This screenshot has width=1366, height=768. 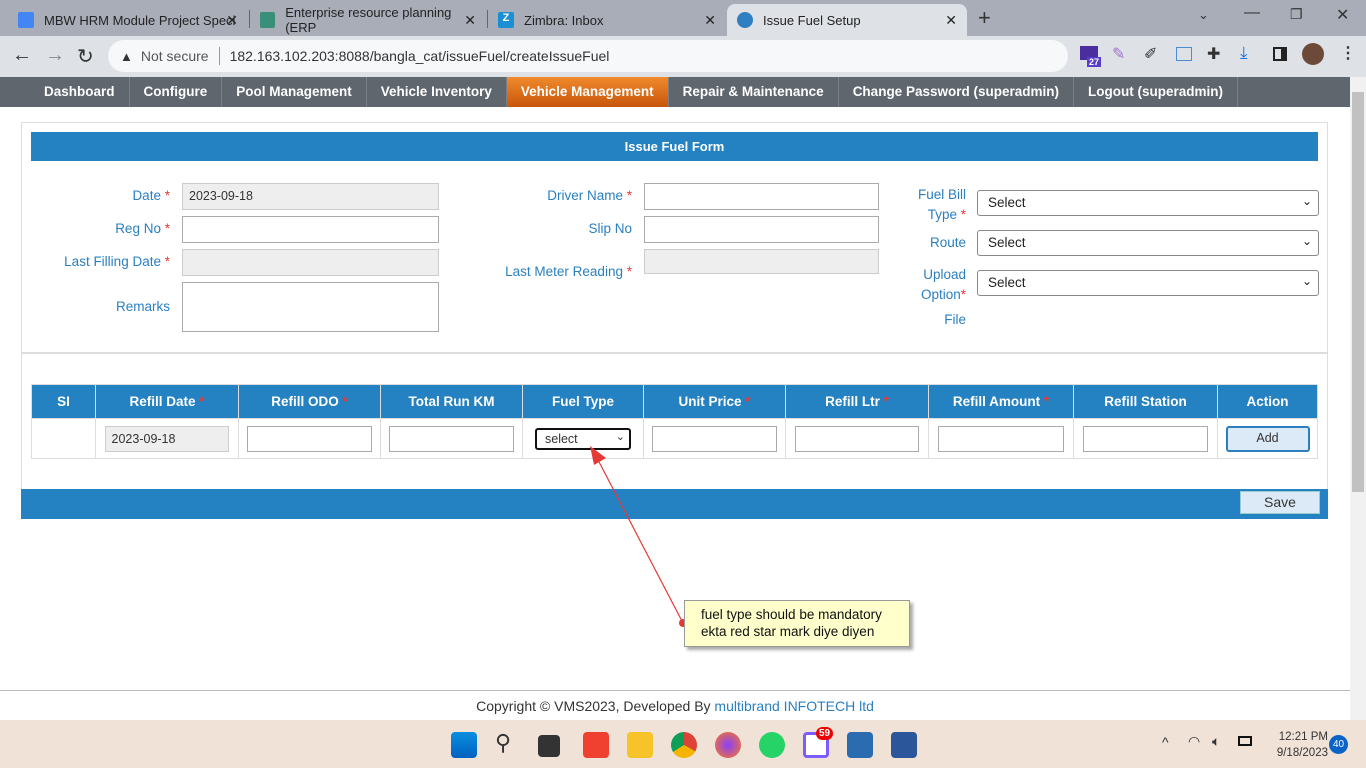 What do you see at coordinates (549, 746) in the screenshot?
I see `task-view-icon` at bounding box center [549, 746].